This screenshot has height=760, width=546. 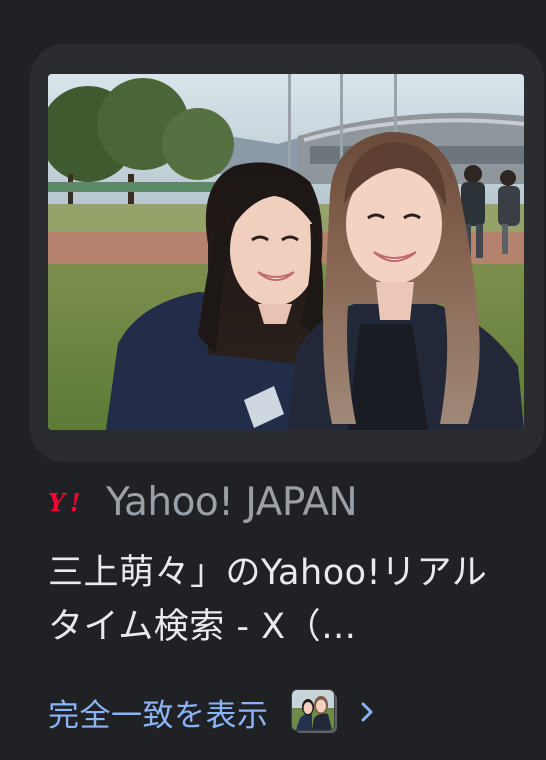 I want to click on show-exact-match-link: 完全一致を表示, so click(x=212, y=712).